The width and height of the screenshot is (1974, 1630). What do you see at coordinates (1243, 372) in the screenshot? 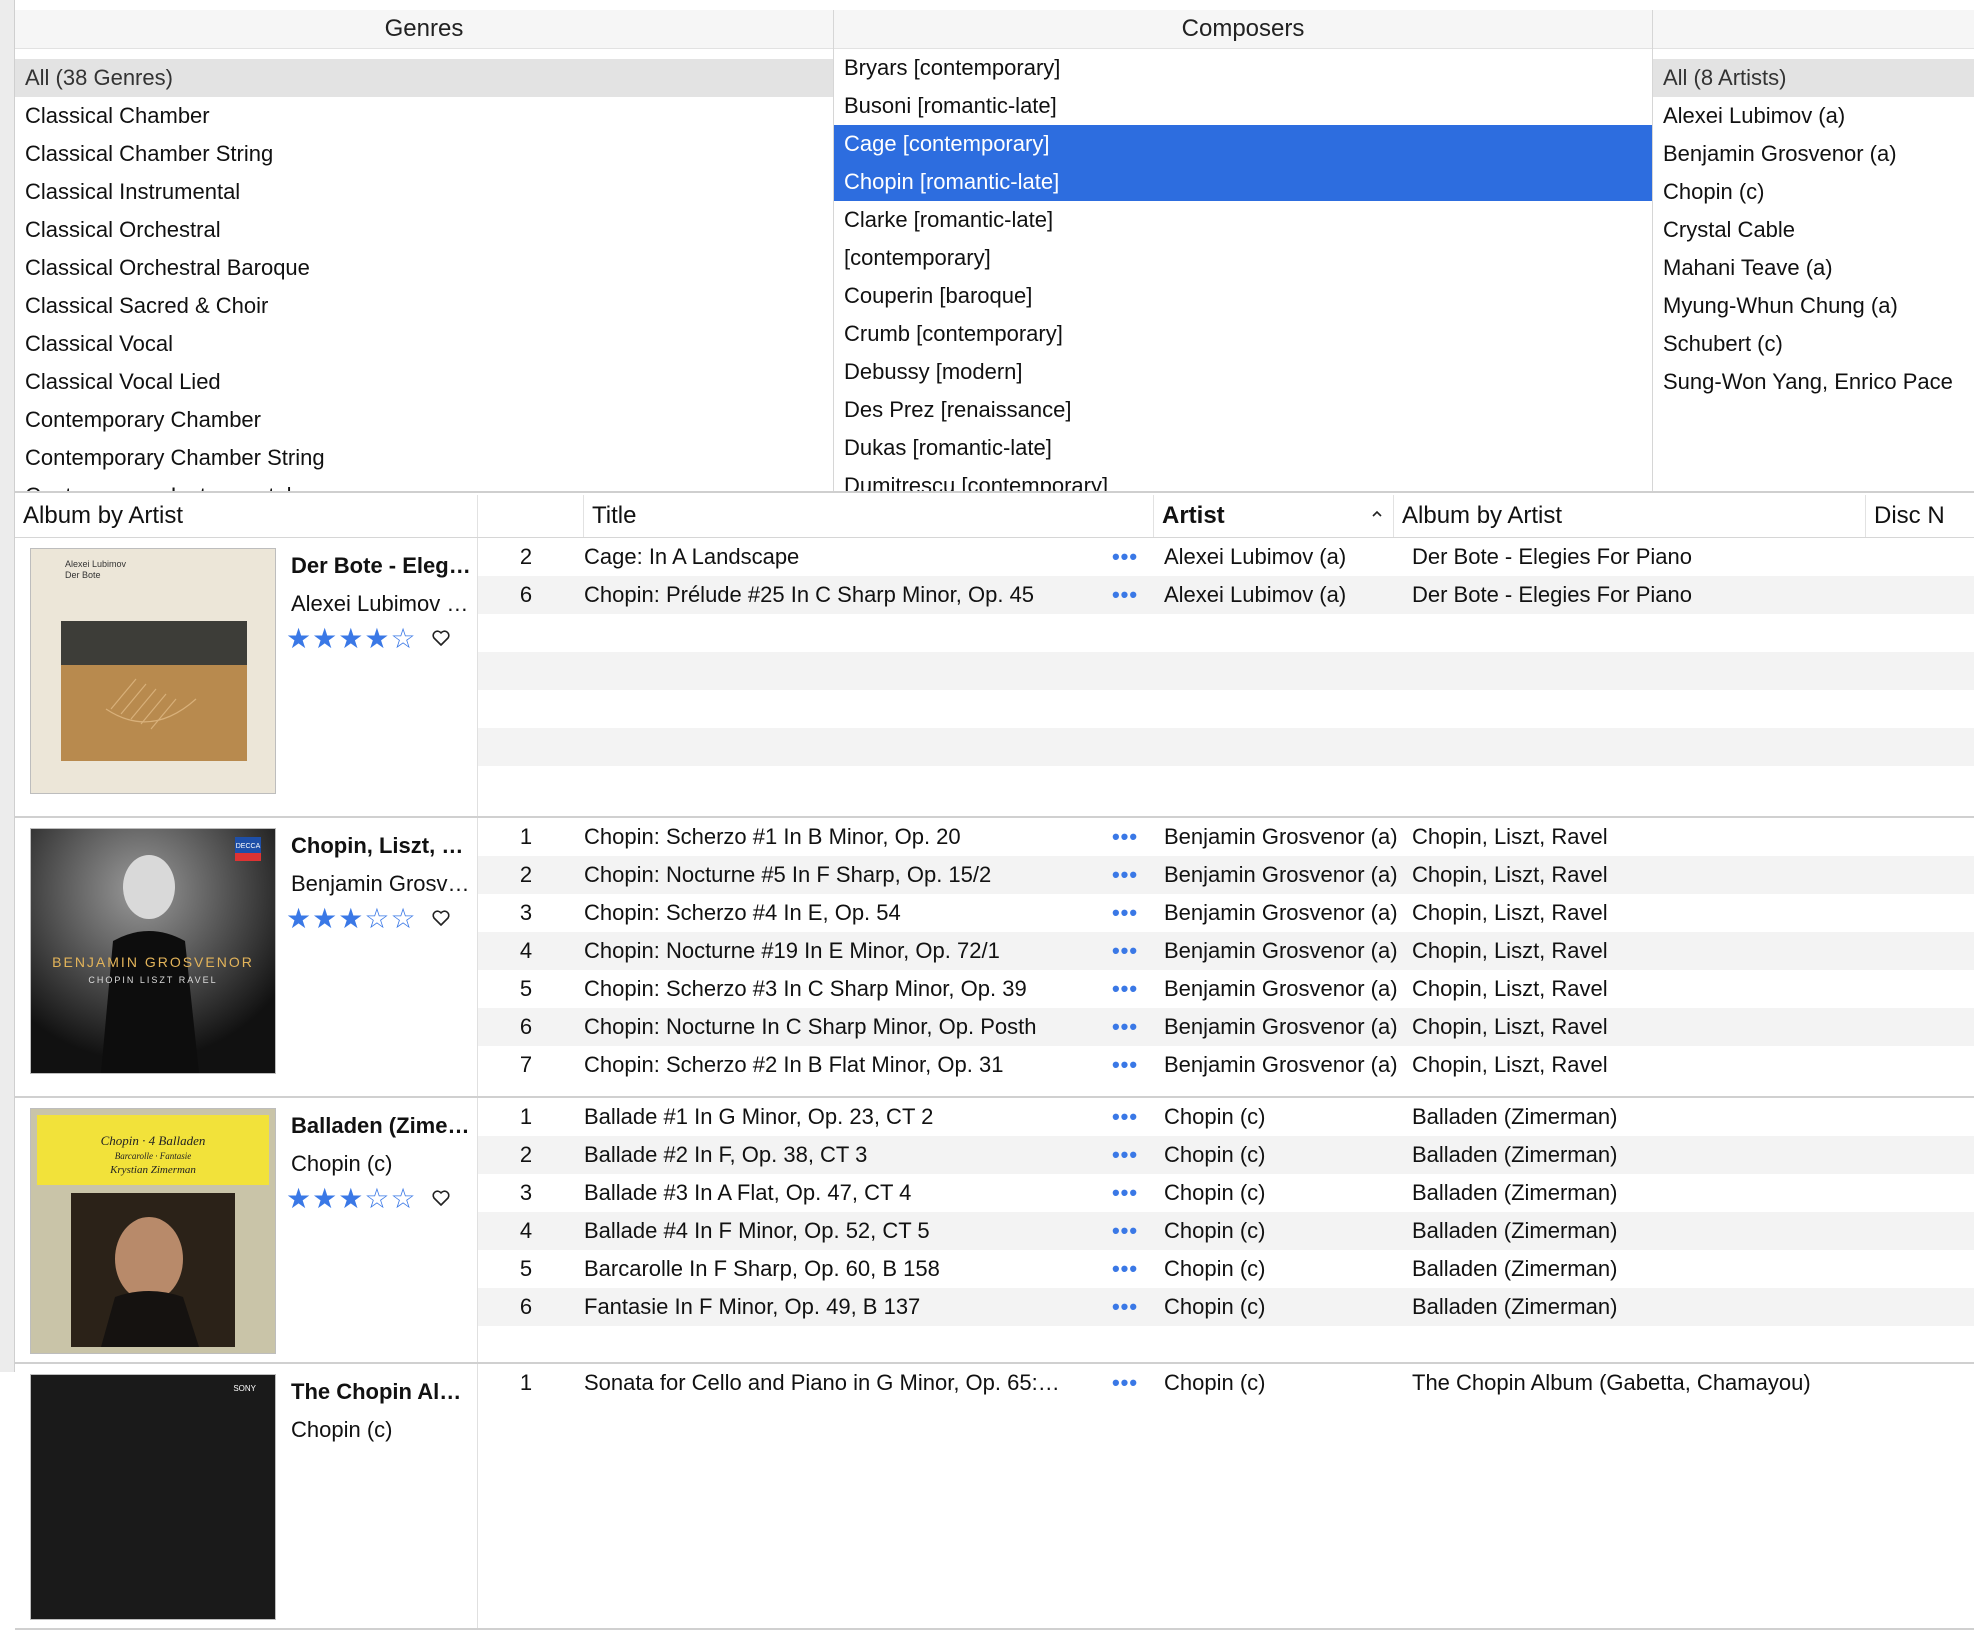
I see `browser-row: Debussy [modern]` at bounding box center [1243, 372].